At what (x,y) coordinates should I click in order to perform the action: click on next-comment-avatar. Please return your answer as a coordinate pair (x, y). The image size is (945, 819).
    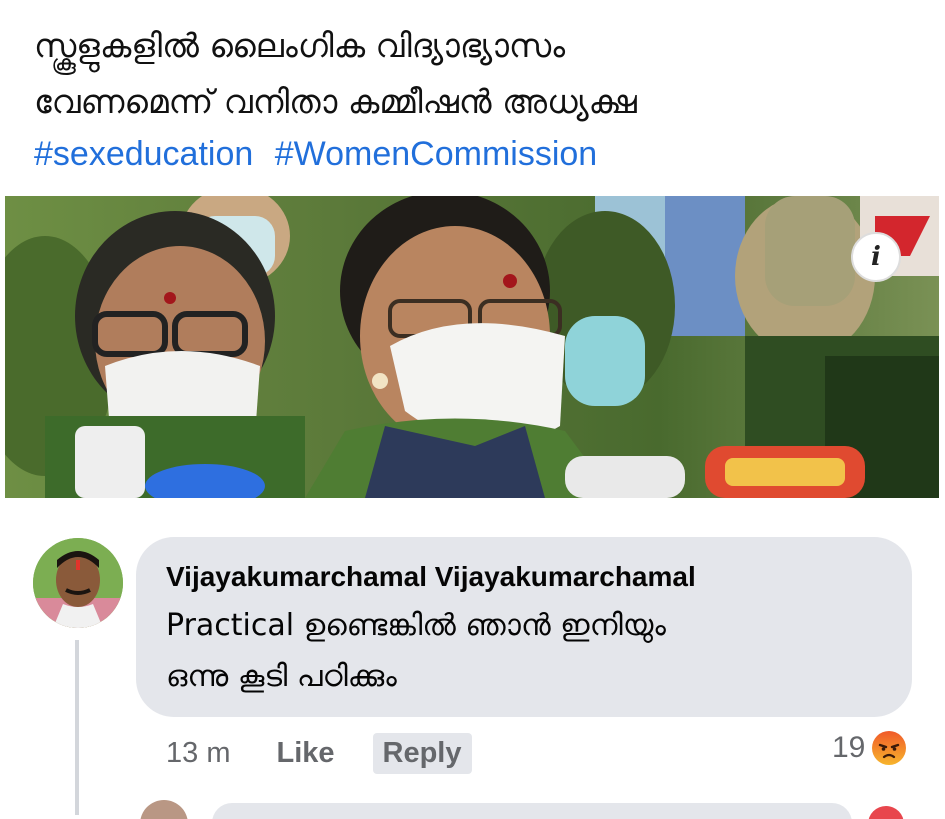
    Looking at the image, I should click on (164, 809).